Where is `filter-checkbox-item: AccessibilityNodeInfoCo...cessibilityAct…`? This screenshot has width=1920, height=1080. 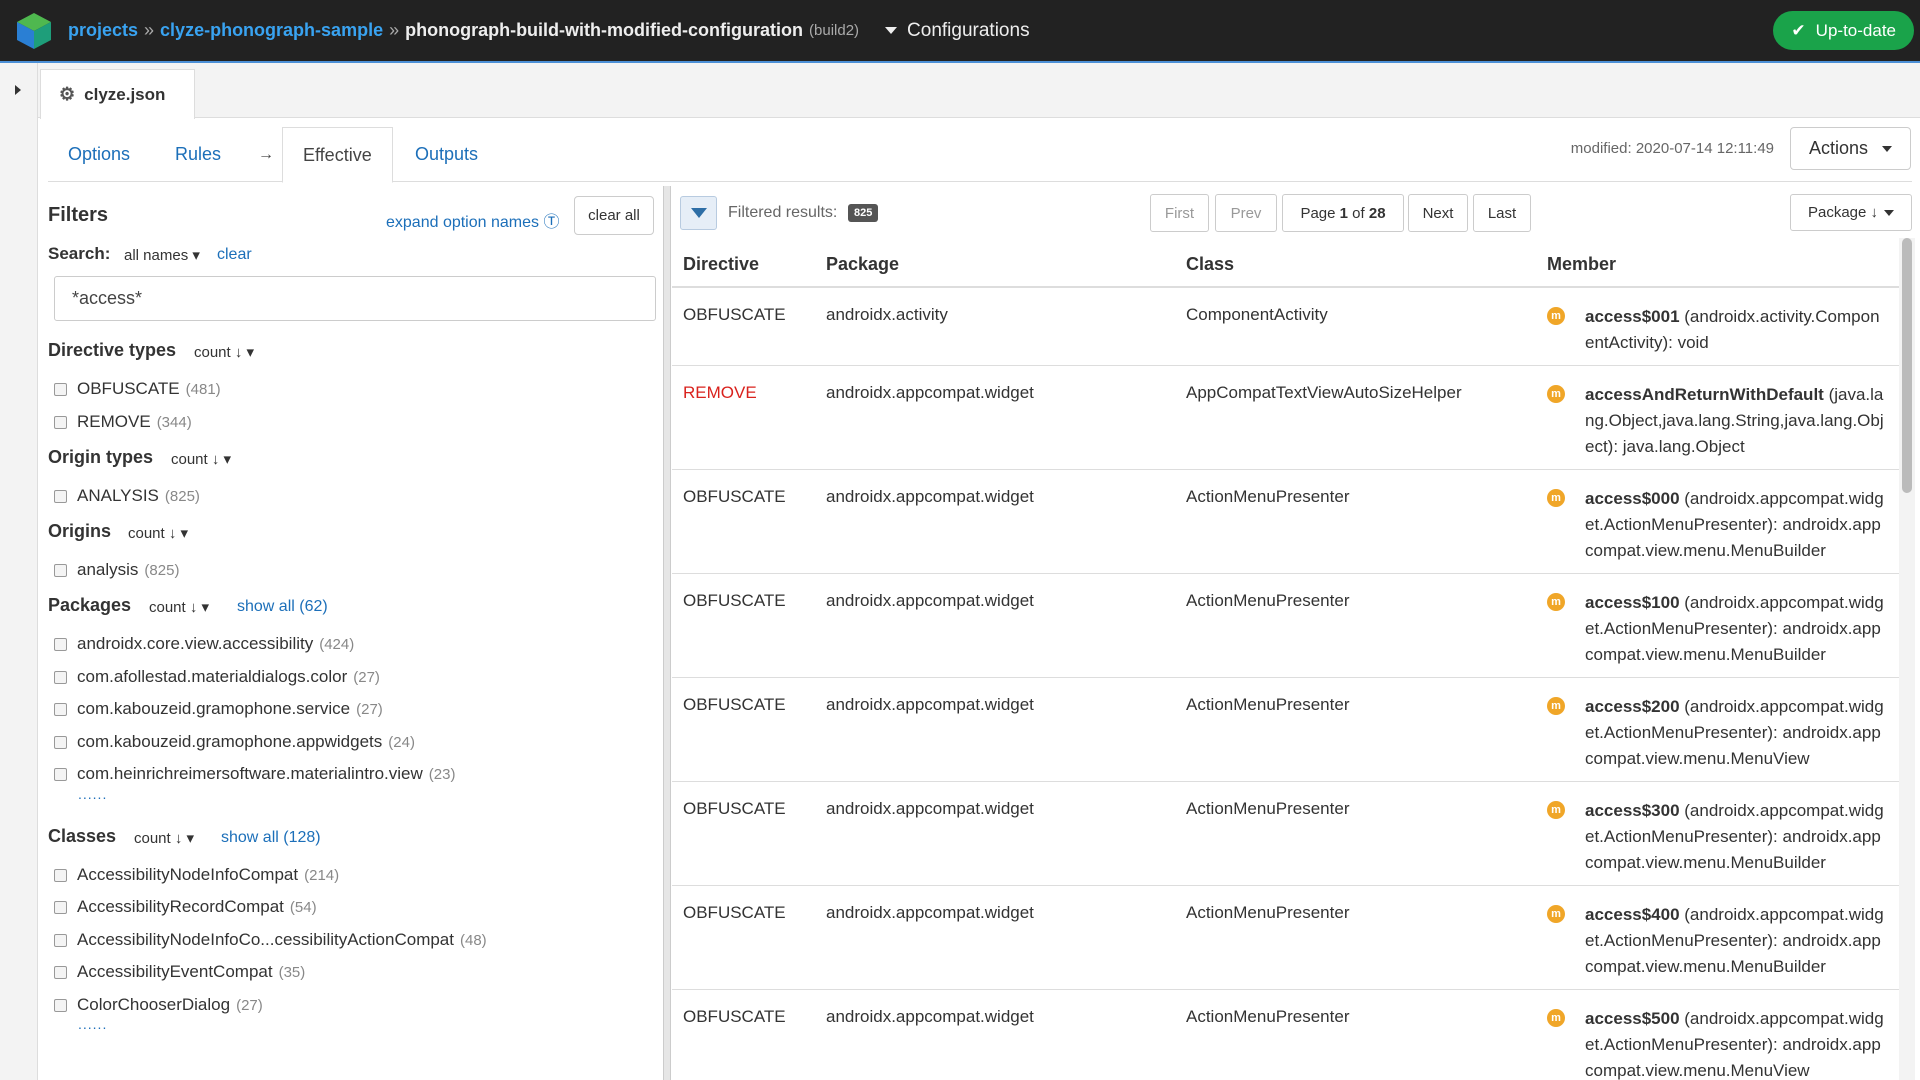 filter-checkbox-item: AccessibilityNodeInfoCo...cessibilityAct… is located at coordinates (270, 940).